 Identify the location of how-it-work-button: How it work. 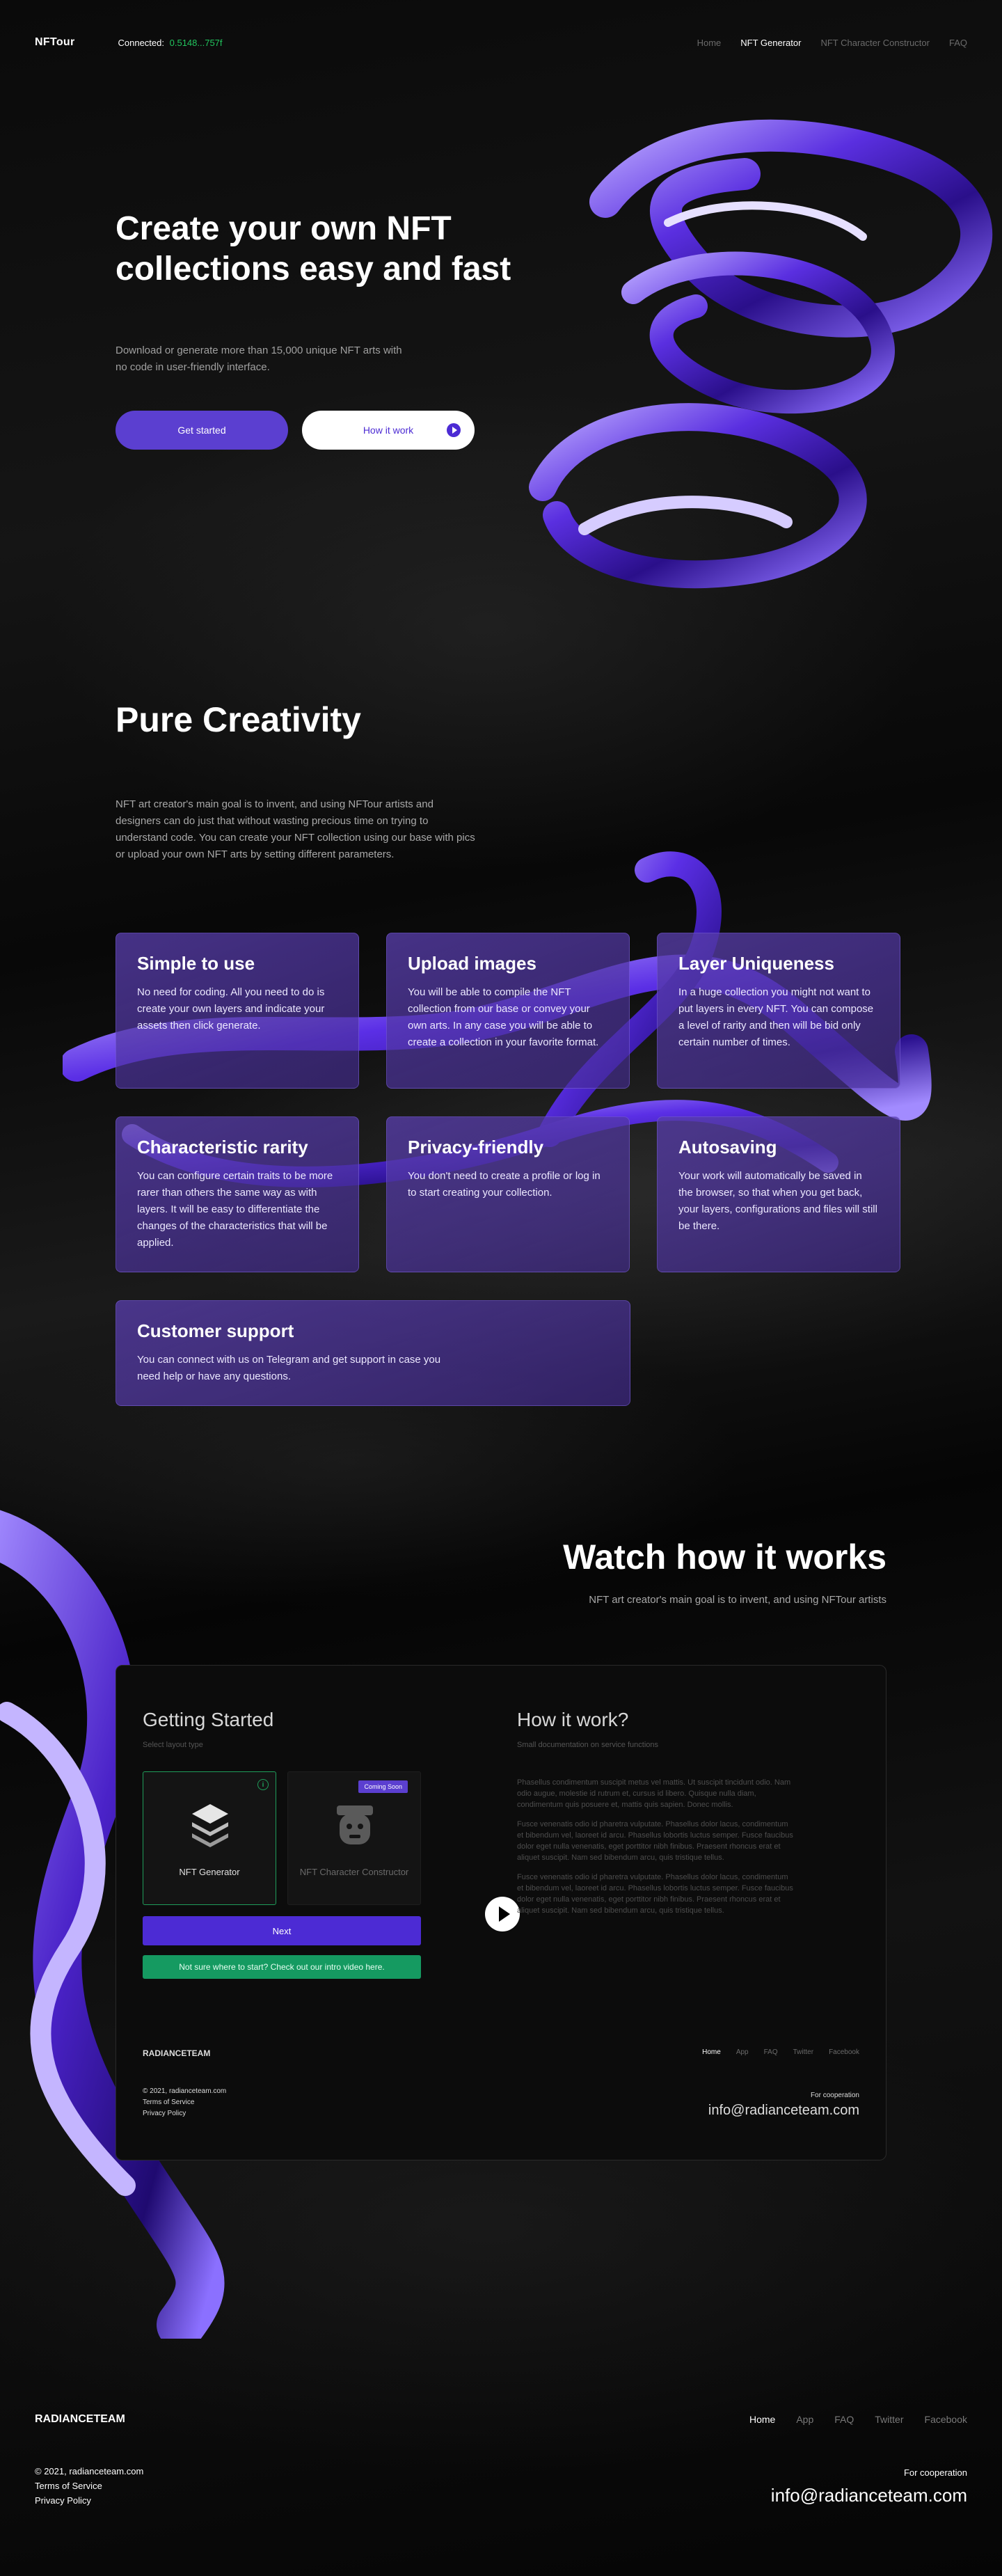
(388, 430).